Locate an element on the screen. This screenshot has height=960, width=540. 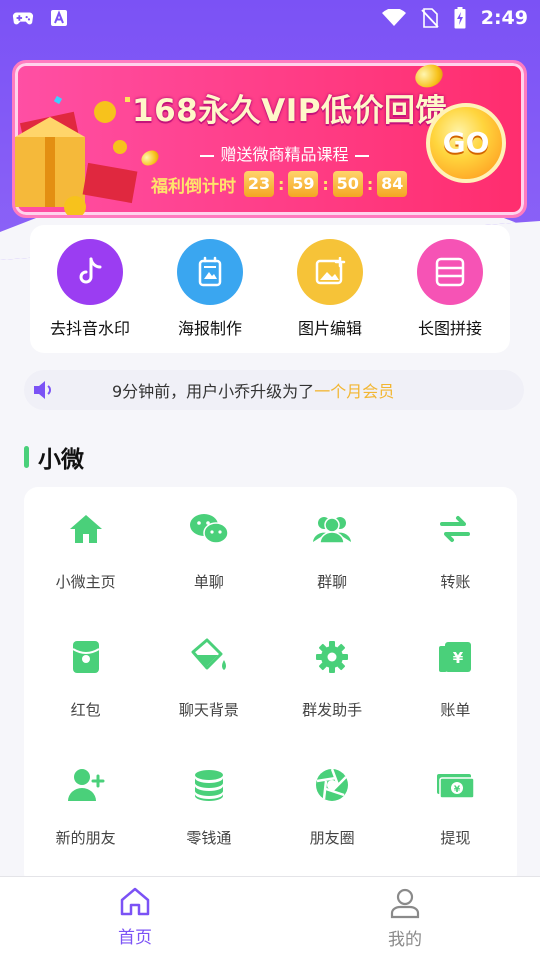
countdown-minutes: 59 is located at coordinates (303, 184).